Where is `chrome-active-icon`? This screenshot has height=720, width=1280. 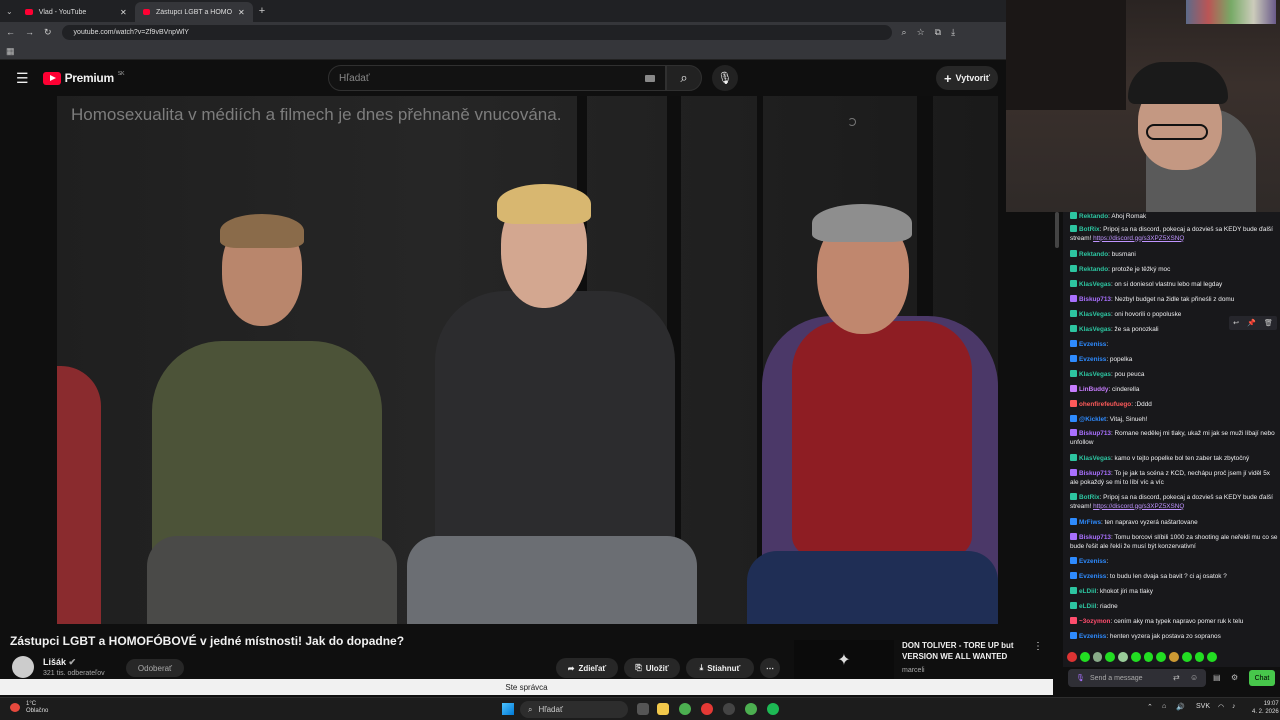
chrome-active-icon is located at coordinates (751, 709).